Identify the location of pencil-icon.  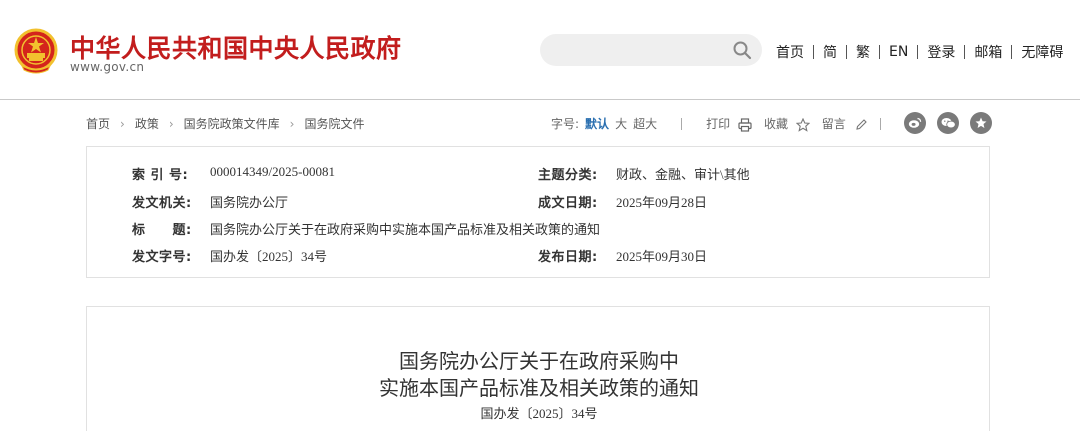
(861, 124).